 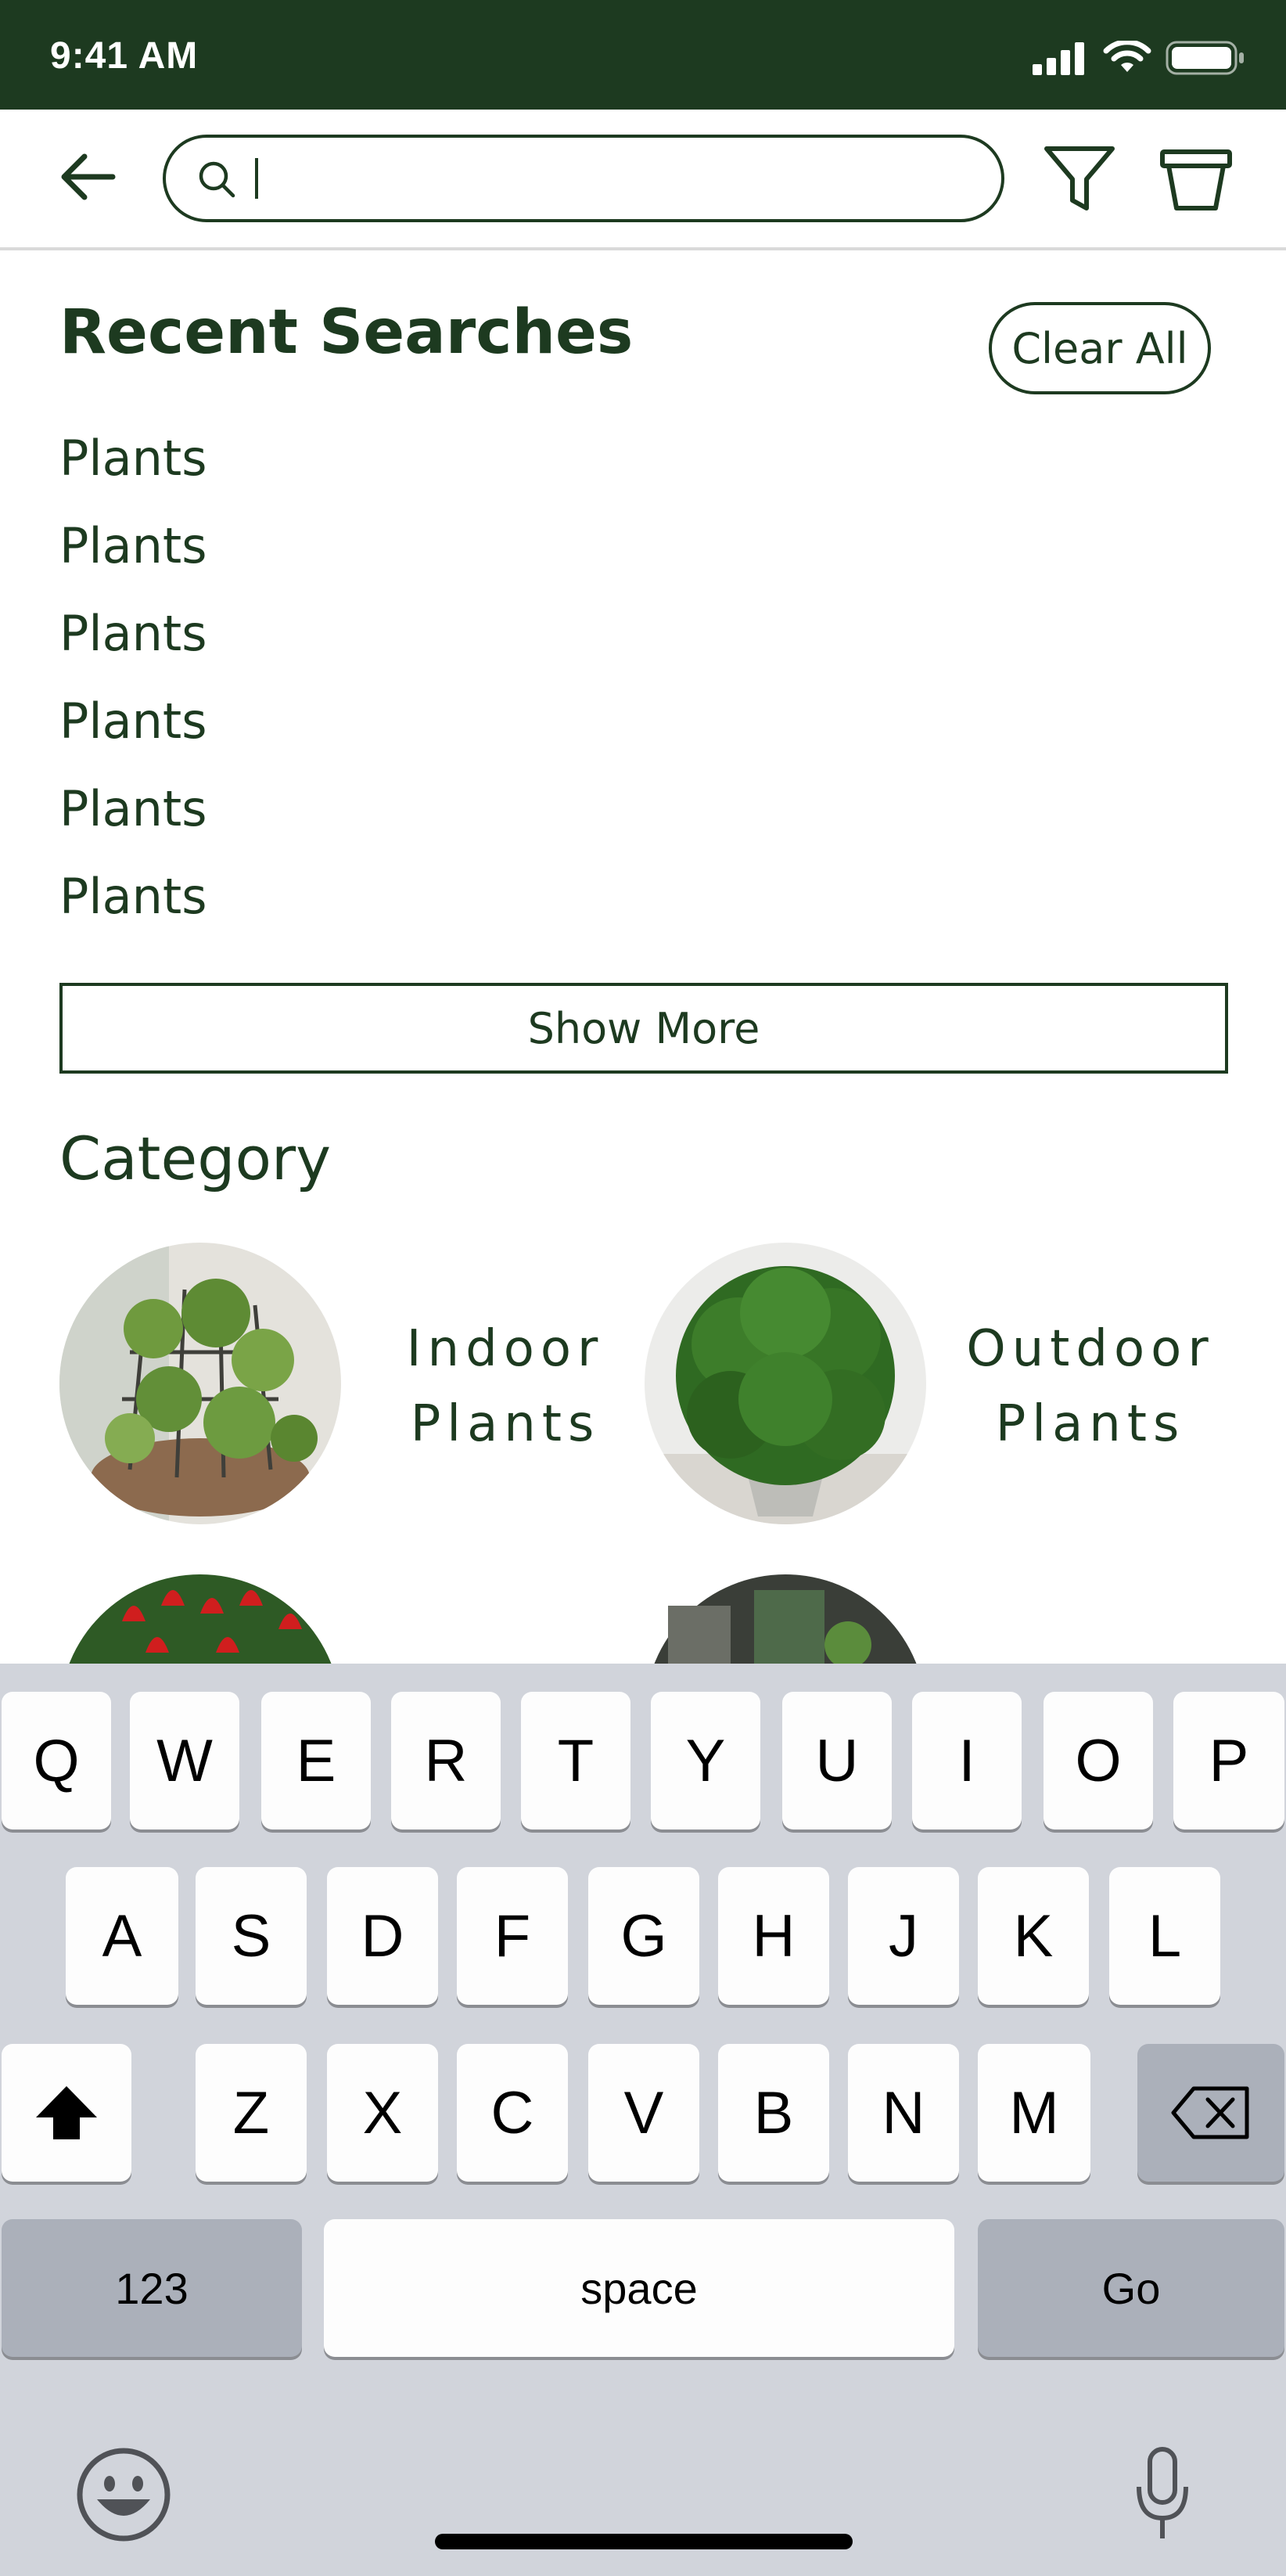 I want to click on key-s: S, so click(x=252, y=1936).